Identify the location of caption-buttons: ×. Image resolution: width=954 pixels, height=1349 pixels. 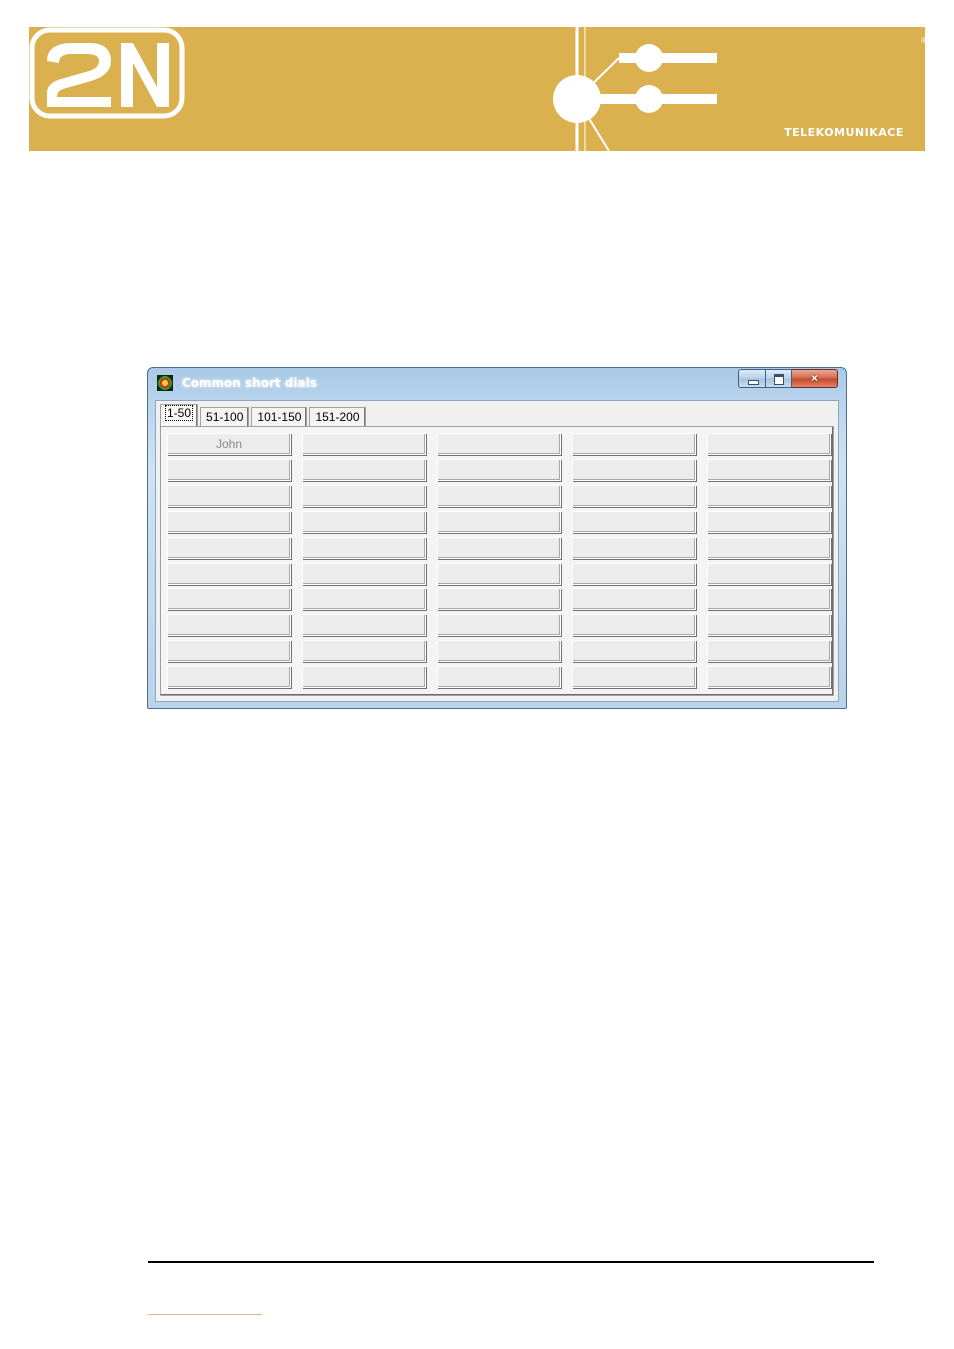
(788, 378).